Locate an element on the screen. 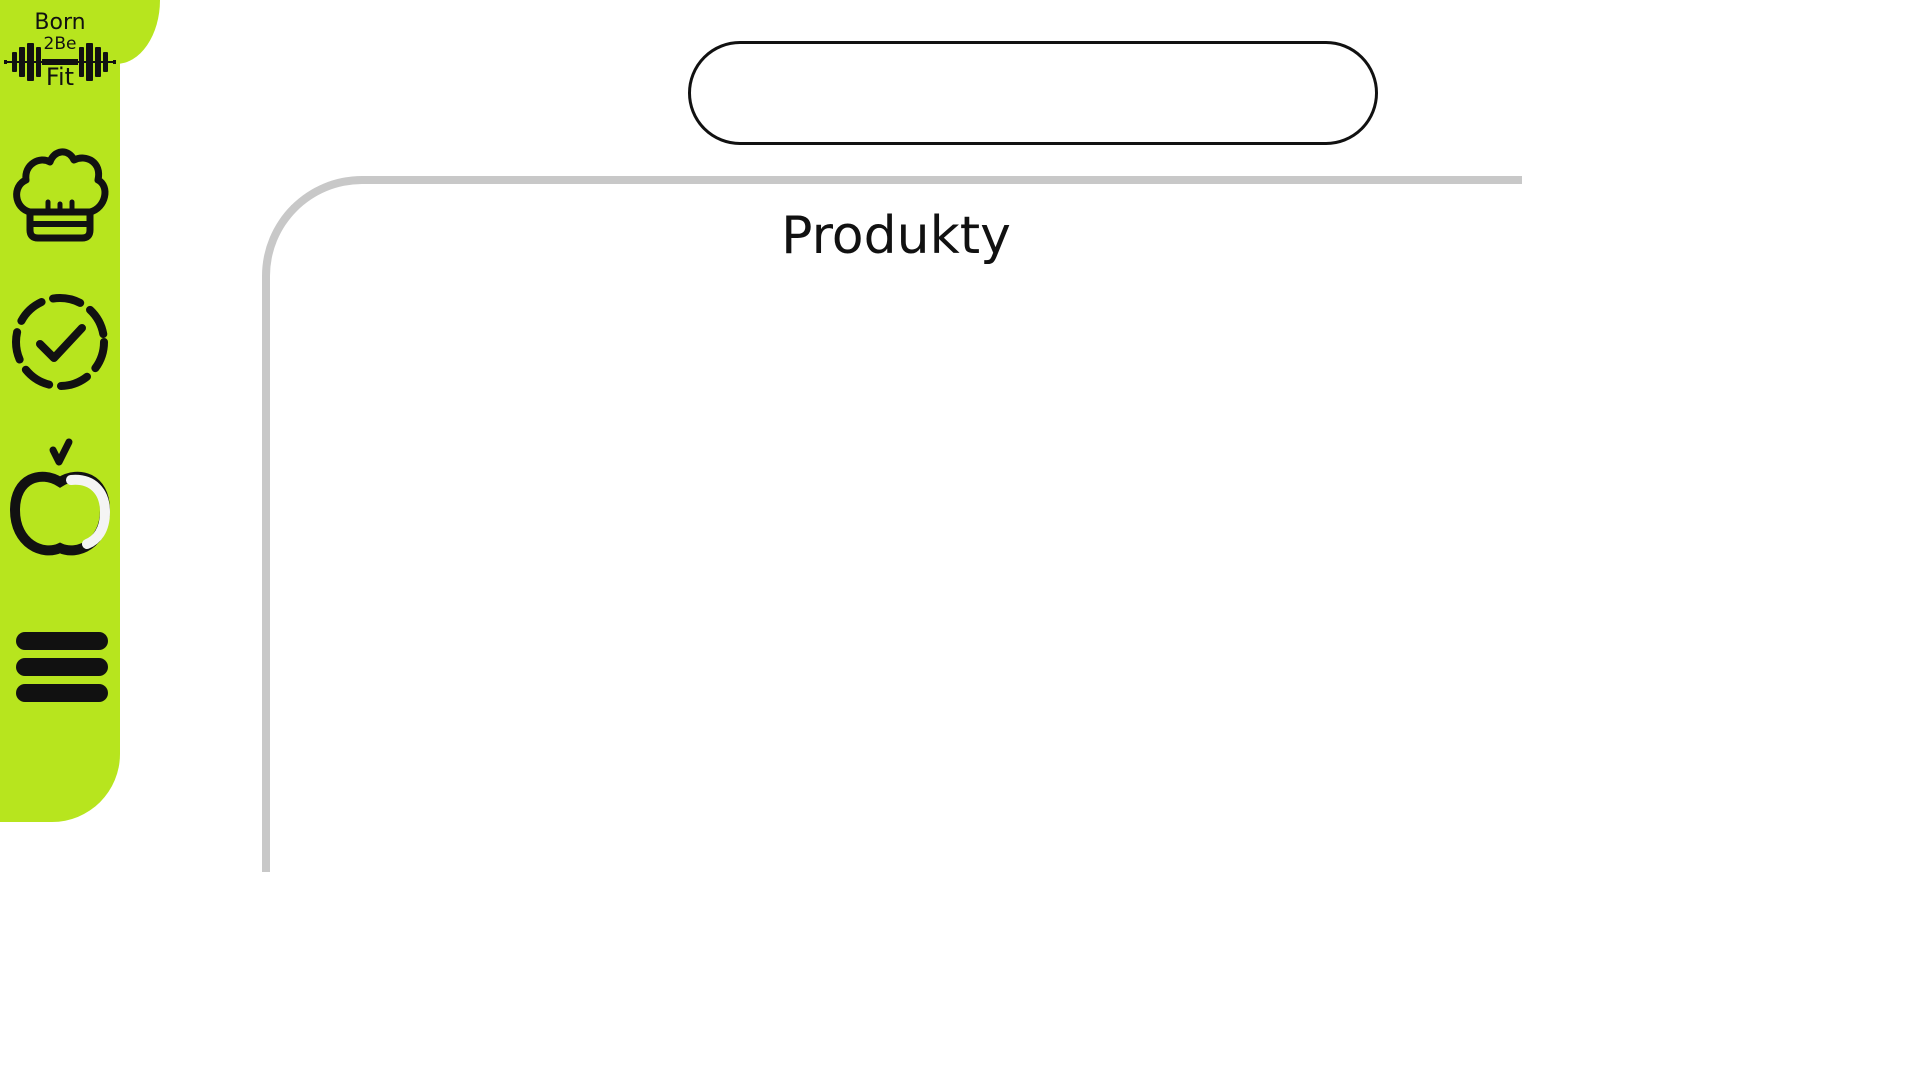 This screenshot has width=1920, height=1080. products-title: Produkty is located at coordinates (896, 236).